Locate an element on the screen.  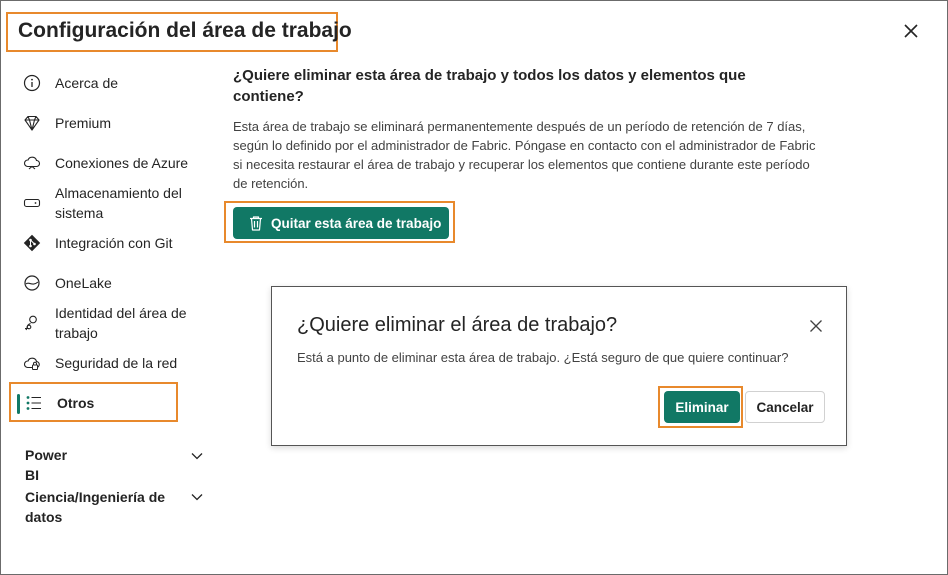
sidebar-item-almacenamiento: Almacenamiento del sistema is located at coordinates (112, 203).